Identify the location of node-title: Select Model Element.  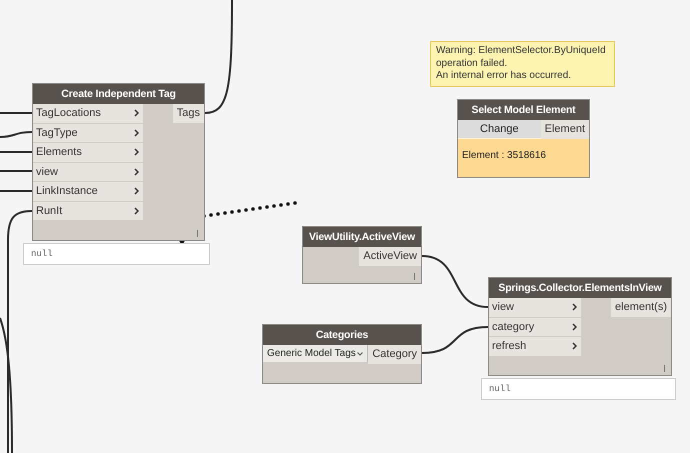
(523, 110).